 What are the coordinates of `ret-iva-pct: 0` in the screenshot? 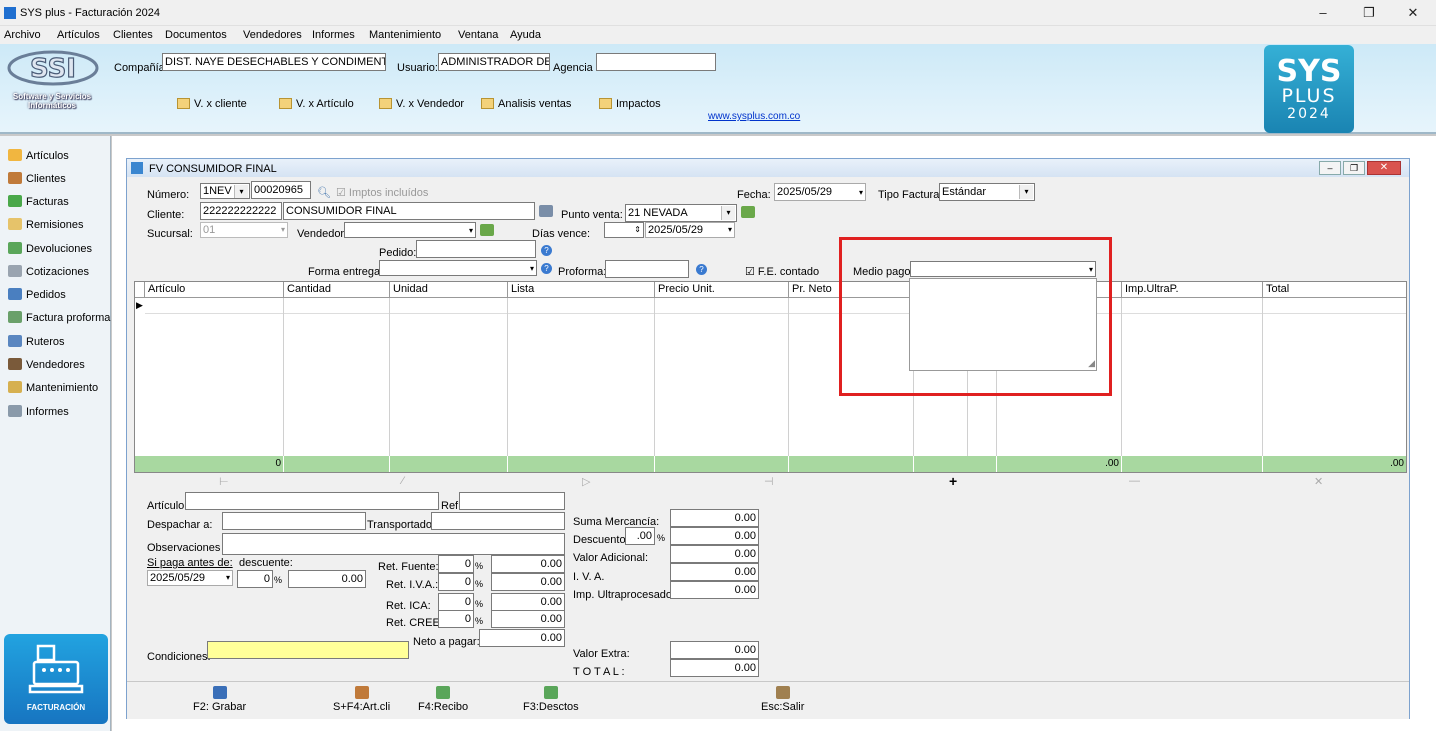 It's located at (456, 582).